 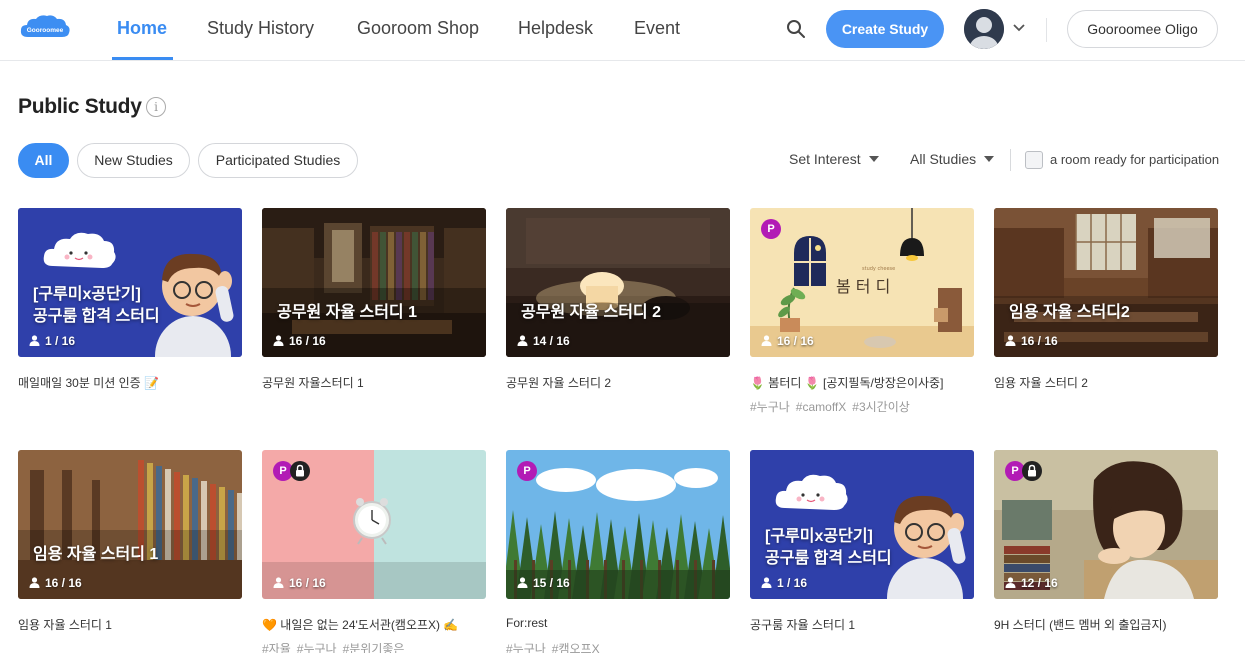 I want to click on study-tag: #3시간이상, so click(x=881, y=407).